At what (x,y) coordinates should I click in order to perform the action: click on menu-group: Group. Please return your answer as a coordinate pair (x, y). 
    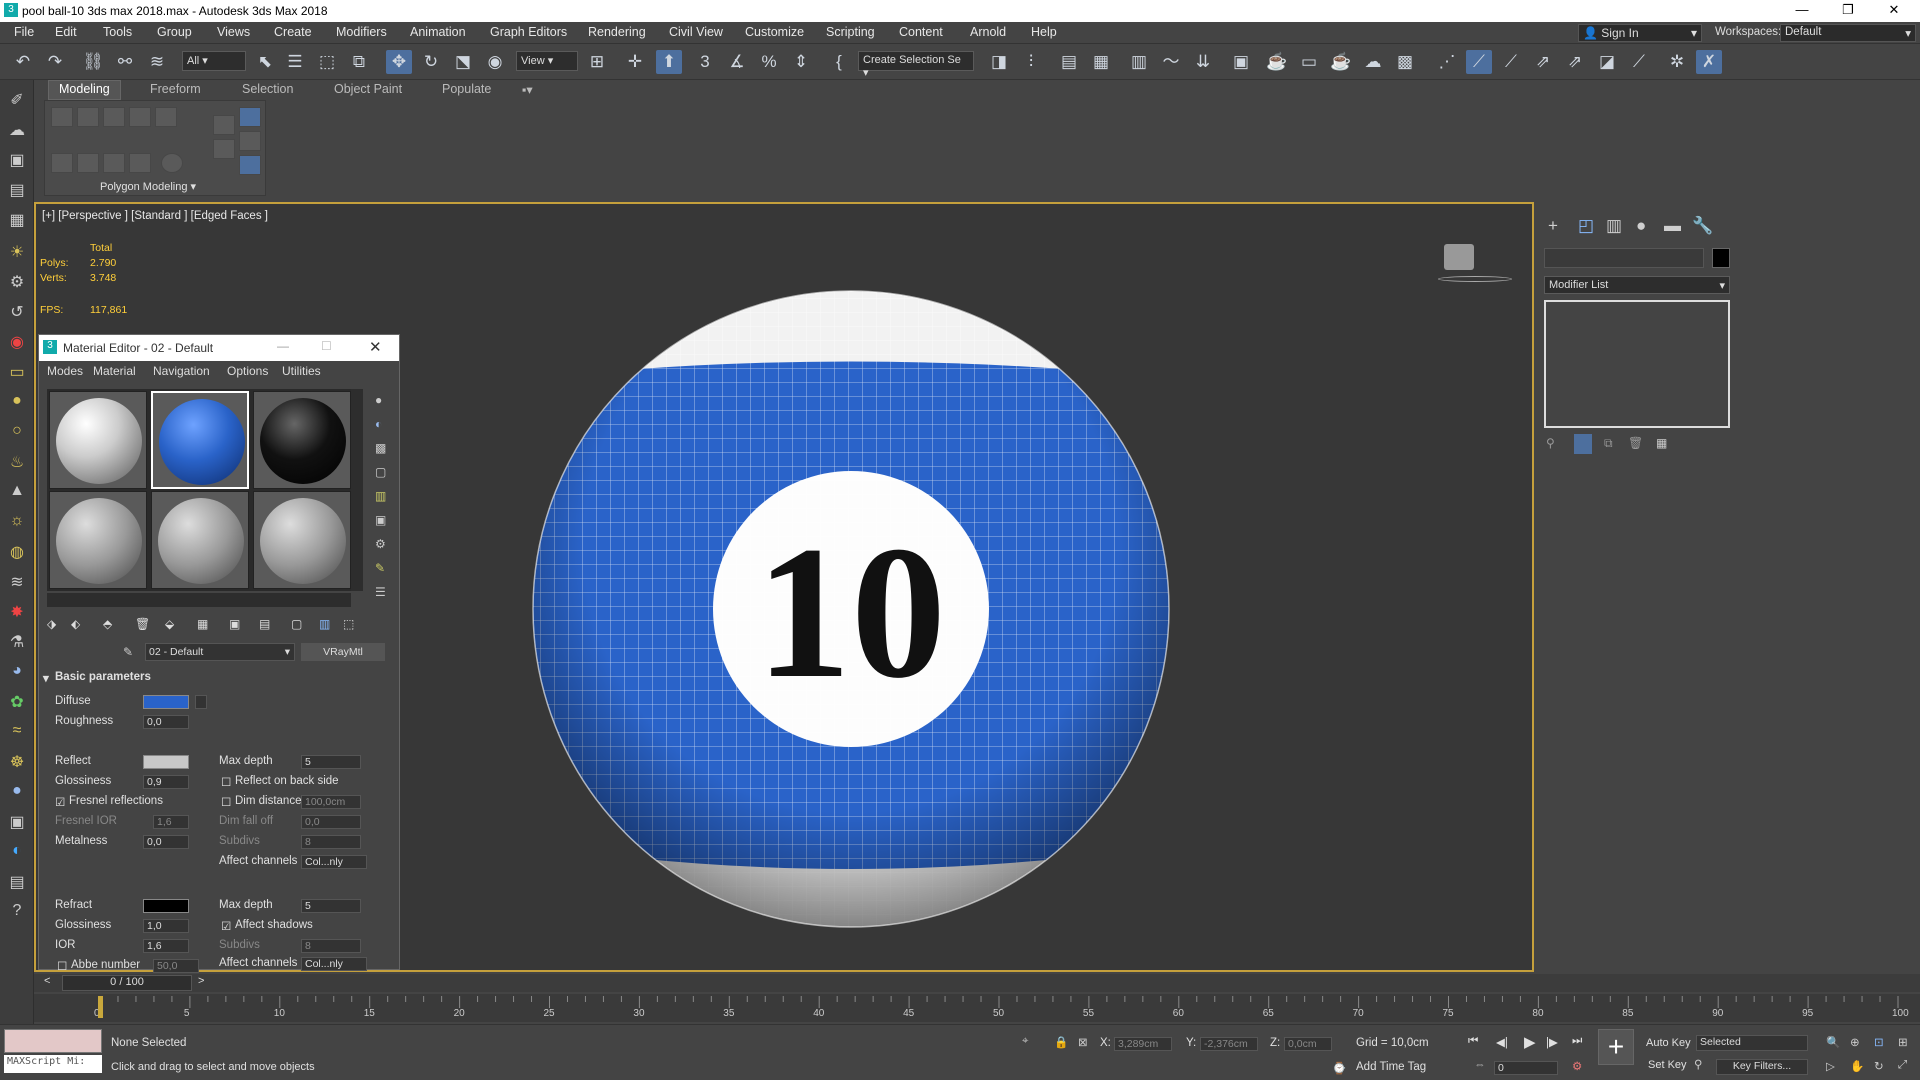
    Looking at the image, I should click on (174, 32).